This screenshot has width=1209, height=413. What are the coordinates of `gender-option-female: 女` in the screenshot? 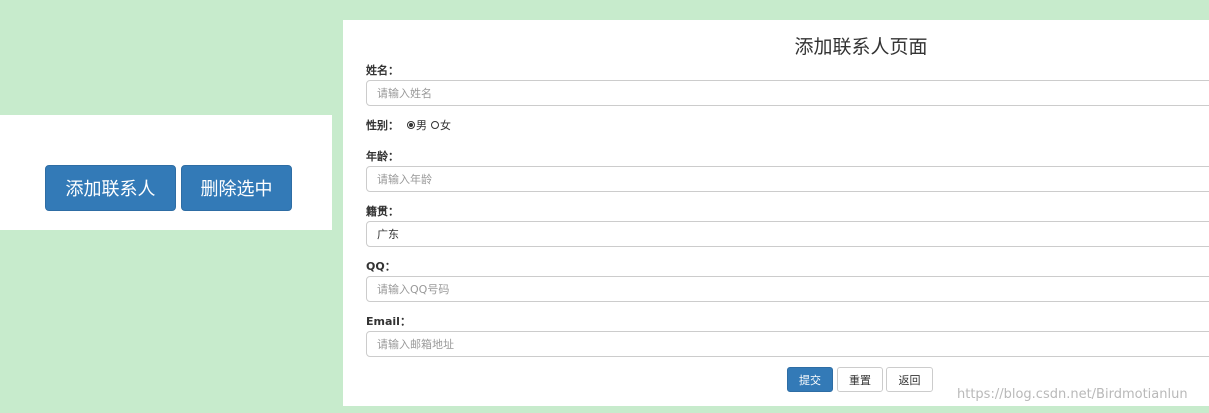 It's located at (441, 125).